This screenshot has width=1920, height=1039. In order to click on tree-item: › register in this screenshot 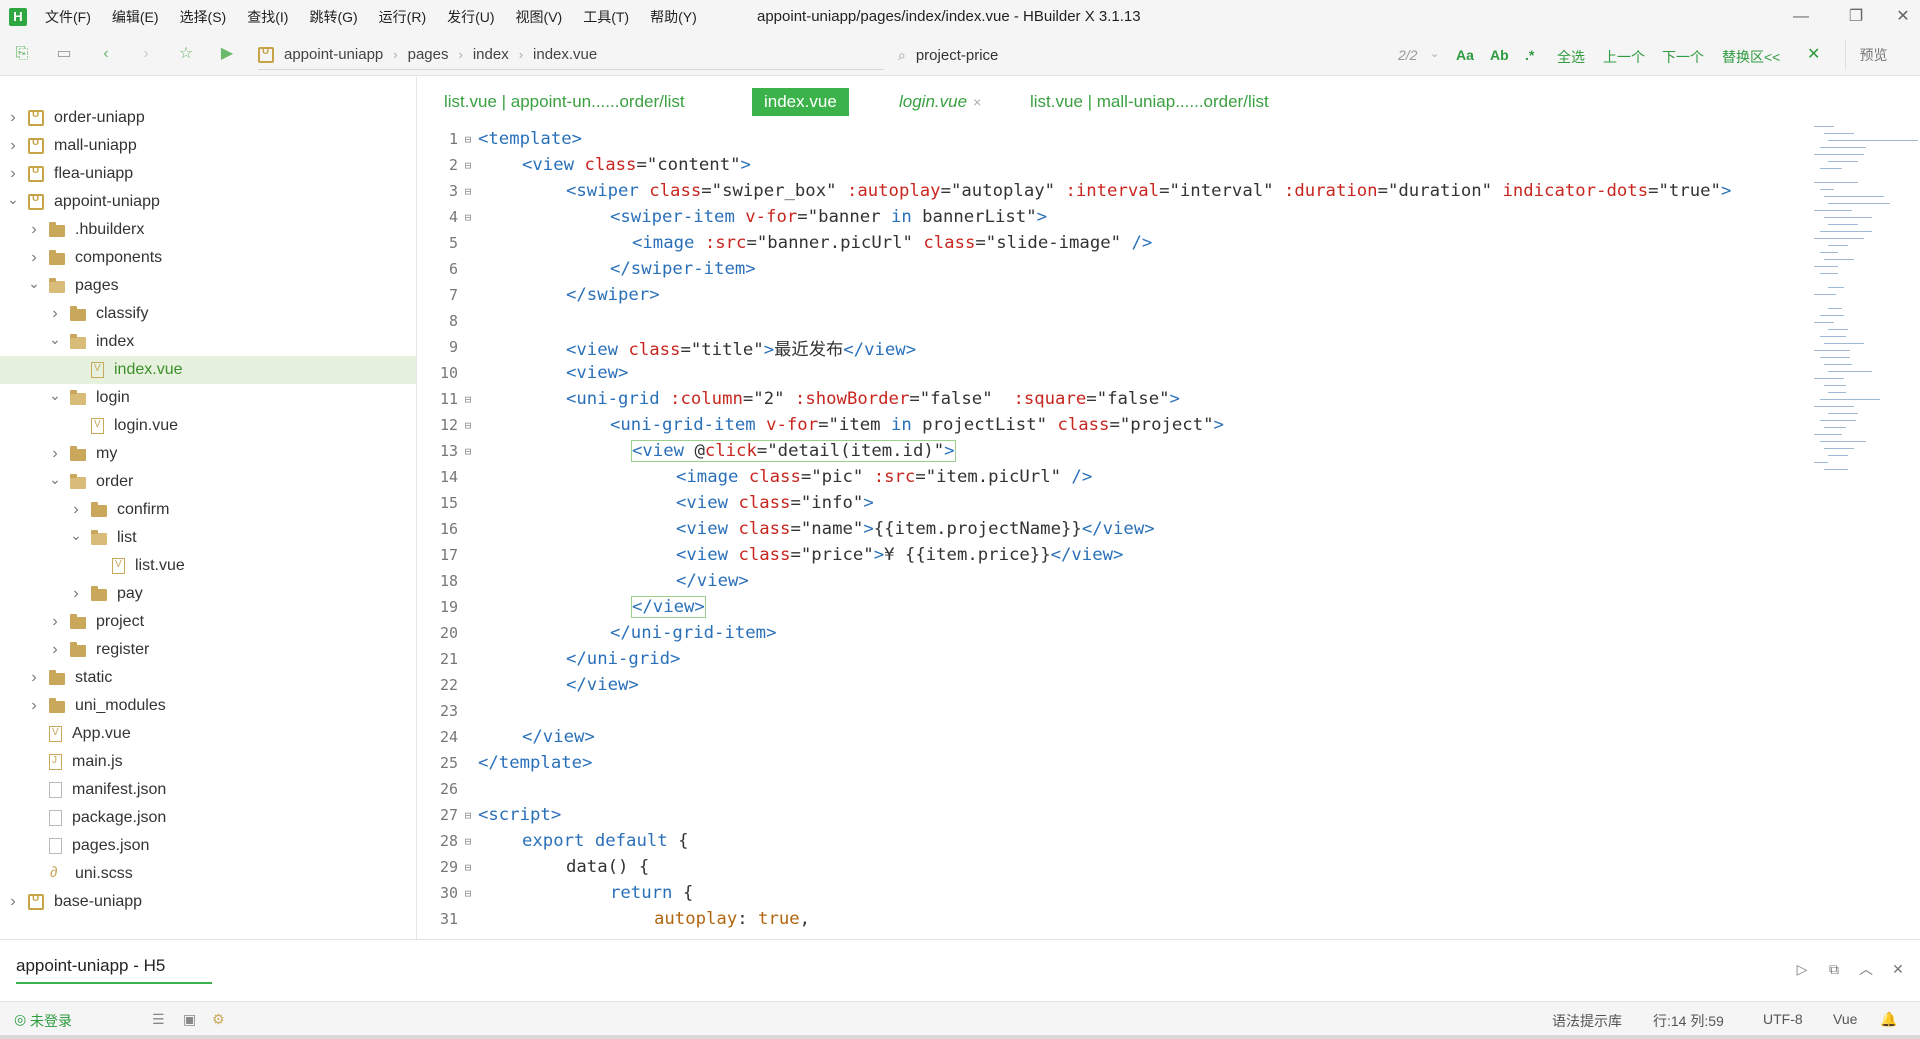, I will do `click(208, 650)`.